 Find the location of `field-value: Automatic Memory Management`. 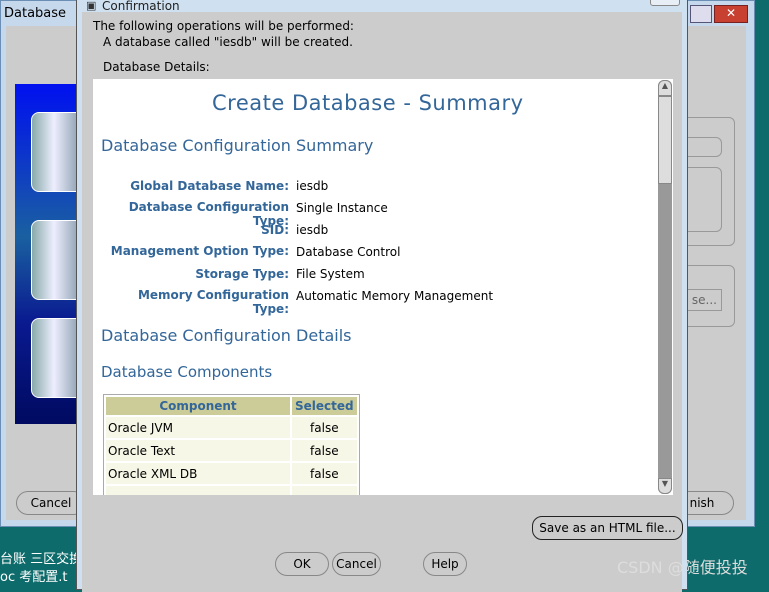

field-value: Automatic Memory Management is located at coordinates (395, 296).